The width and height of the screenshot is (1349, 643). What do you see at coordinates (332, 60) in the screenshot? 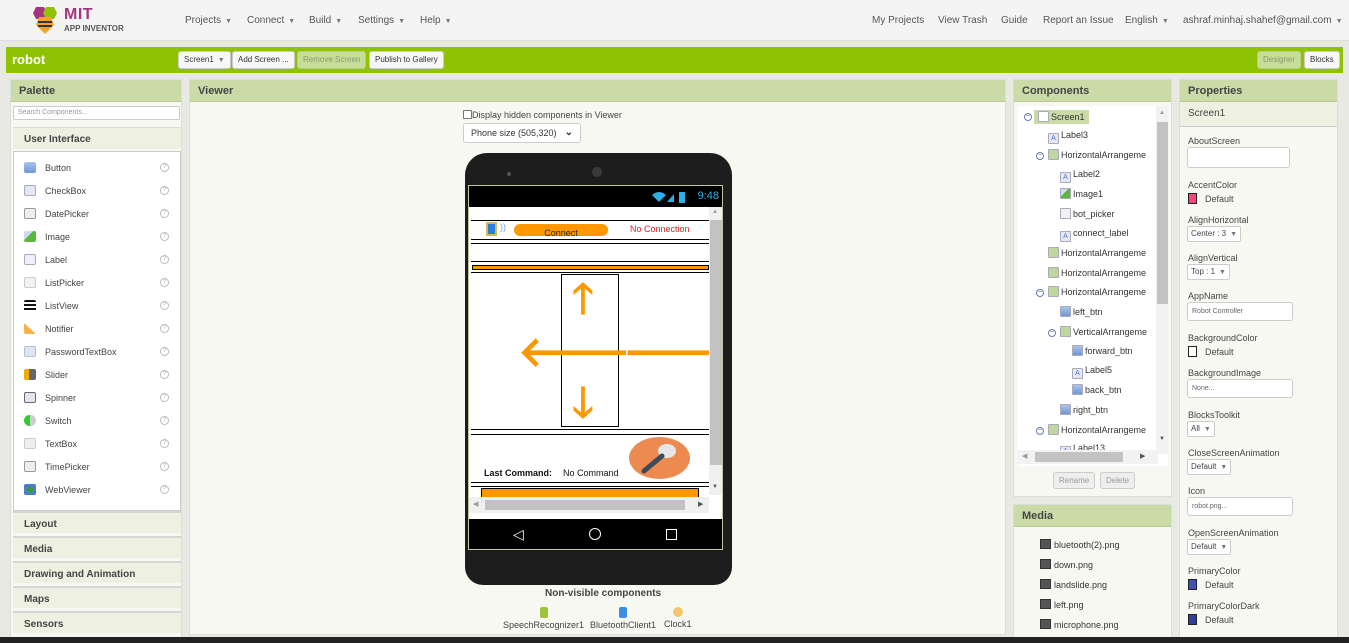
I see `remove-screen-button: Remove Screen` at bounding box center [332, 60].